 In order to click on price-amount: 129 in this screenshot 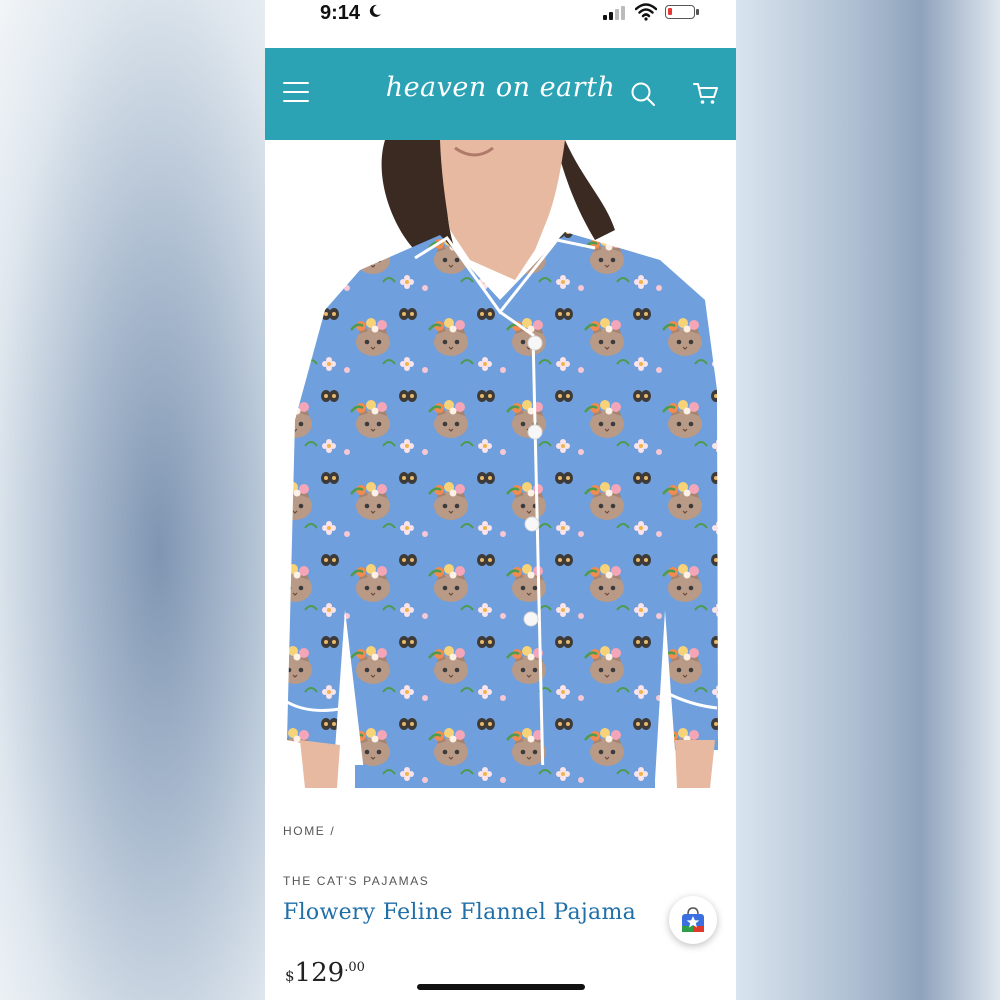, I will do `click(319, 973)`.